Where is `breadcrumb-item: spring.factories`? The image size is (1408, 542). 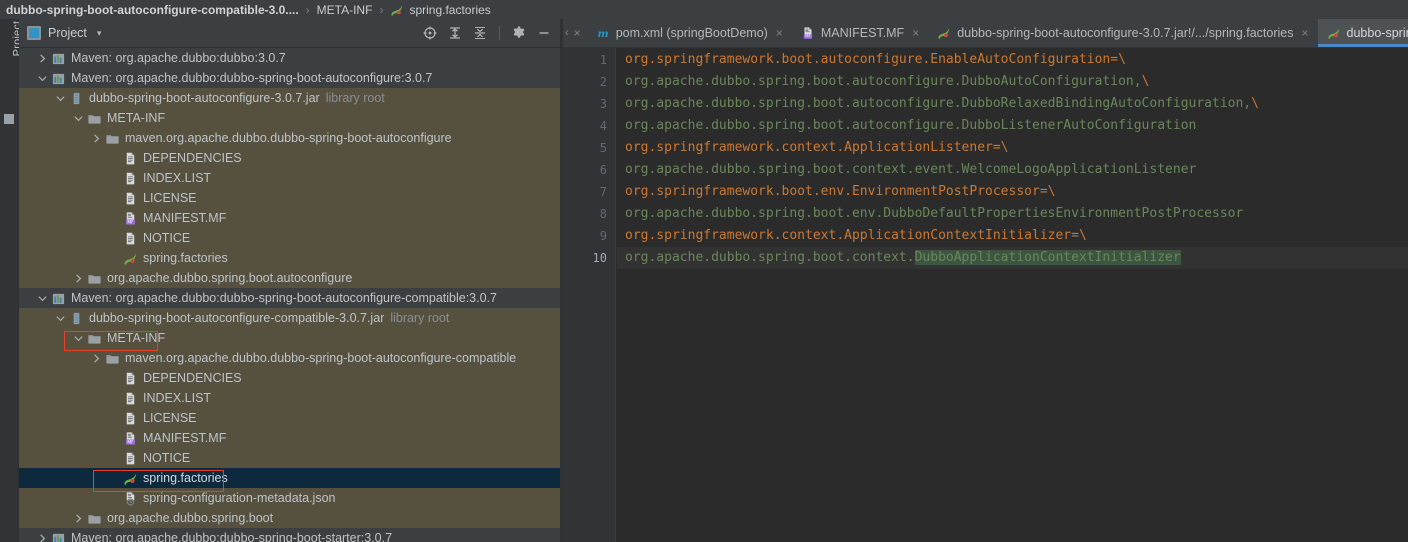 breadcrumb-item: spring.factories is located at coordinates (440, 10).